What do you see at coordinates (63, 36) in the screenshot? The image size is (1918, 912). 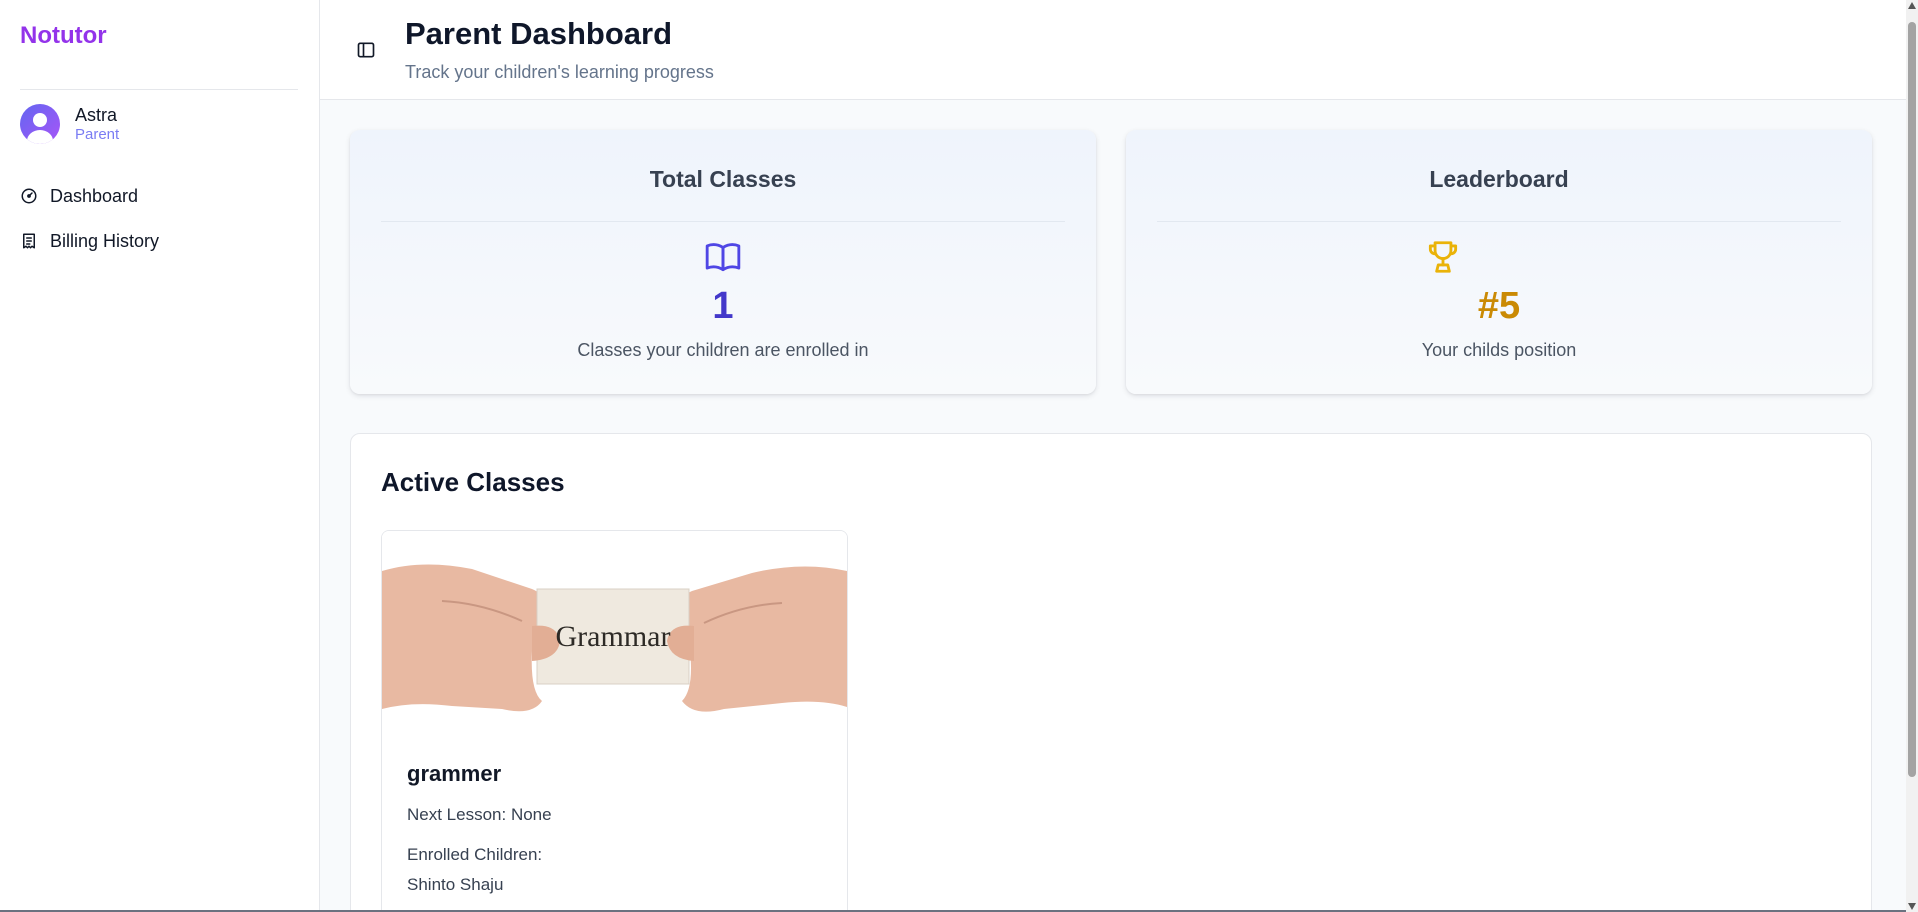 I see `brand-logo: Notutor` at bounding box center [63, 36].